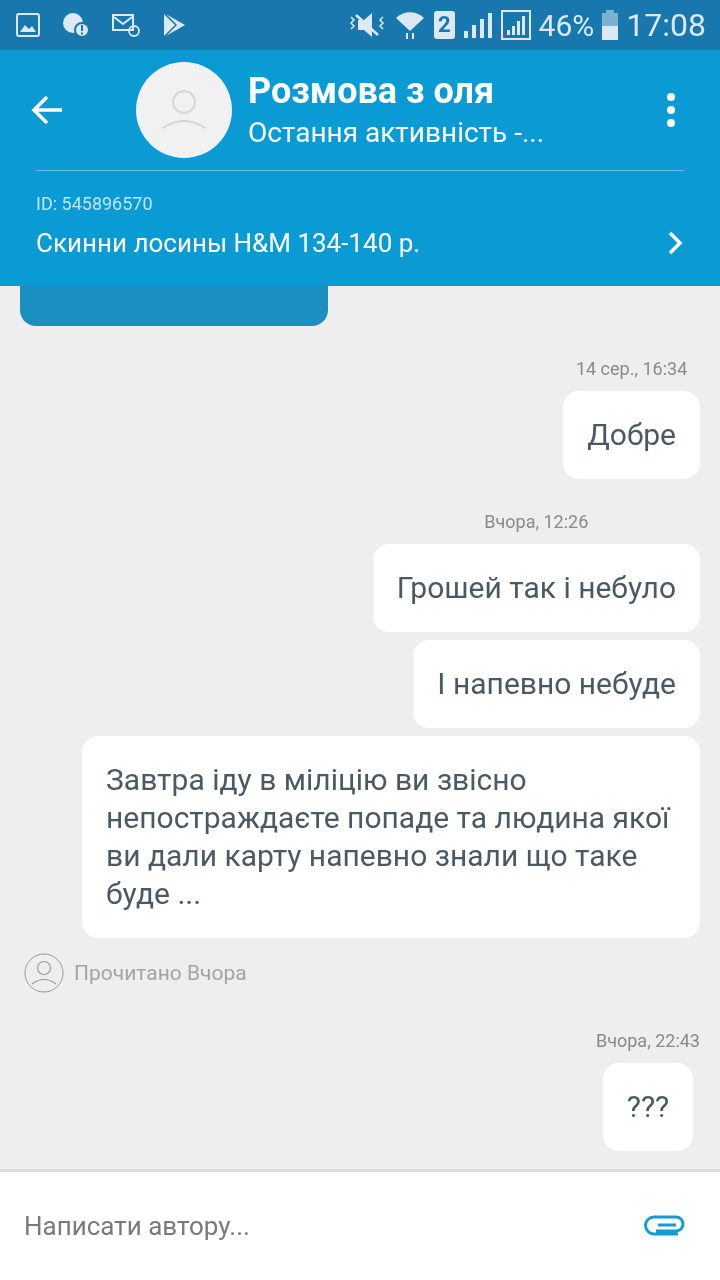  What do you see at coordinates (160, 973) in the screenshot?
I see `read-receipt: Прочитано Вчора` at bounding box center [160, 973].